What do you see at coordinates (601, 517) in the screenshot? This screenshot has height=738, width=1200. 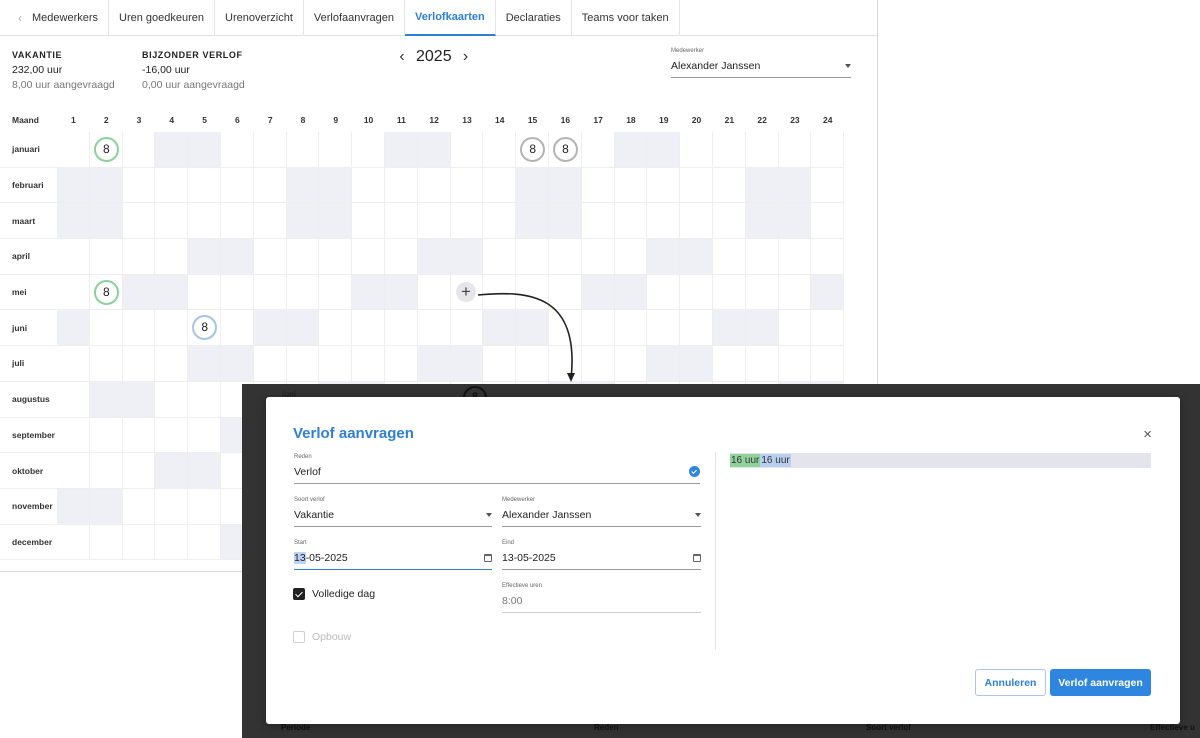 I see `employee-select: Alexander Janssen` at bounding box center [601, 517].